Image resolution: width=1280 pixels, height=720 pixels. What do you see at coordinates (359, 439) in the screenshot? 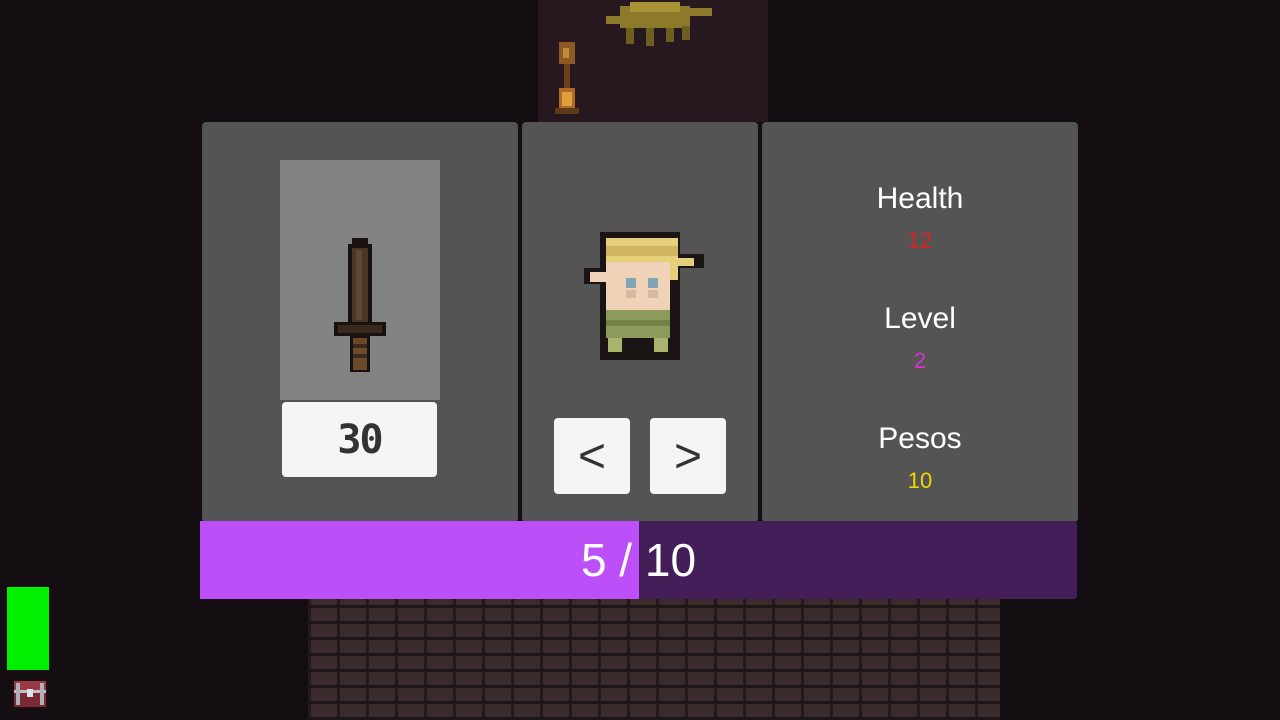
I see `upgrade-weapon-button: 30` at bounding box center [359, 439].